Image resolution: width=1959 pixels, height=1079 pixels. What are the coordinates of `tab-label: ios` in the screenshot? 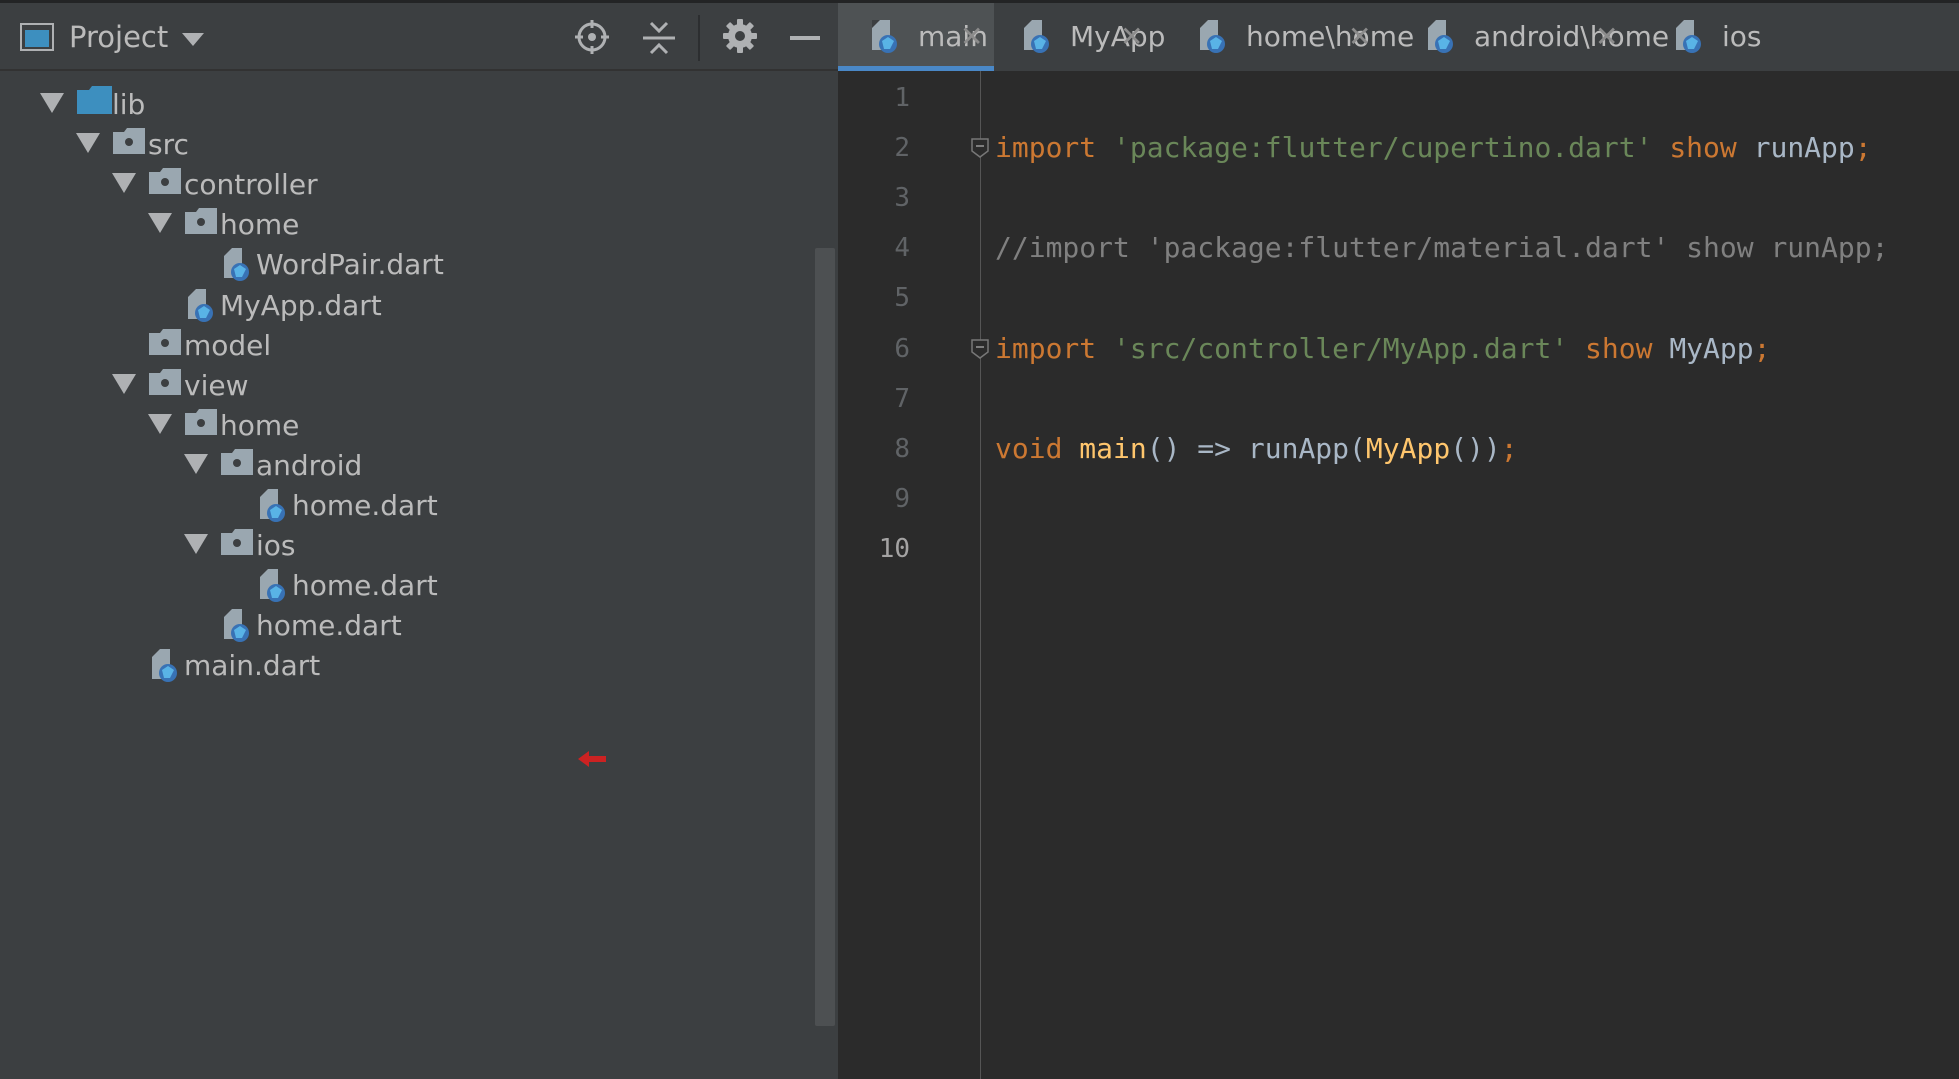 It's located at (1742, 36).